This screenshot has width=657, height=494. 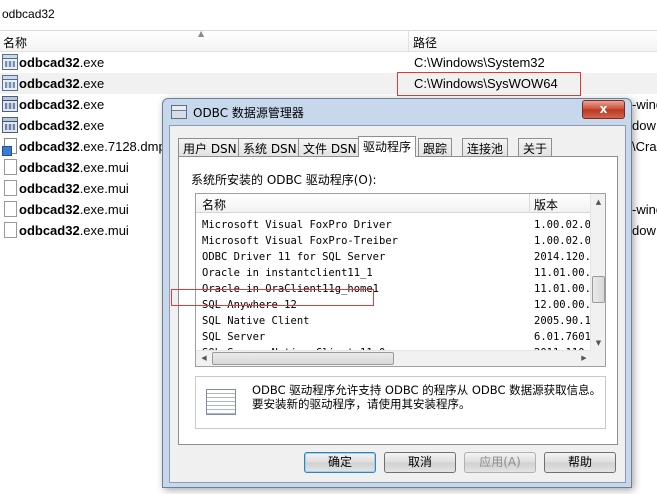 What do you see at coordinates (584, 358) in the screenshot?
I see `scroll-right-icon: ▶` at bounding box center [584, 358].